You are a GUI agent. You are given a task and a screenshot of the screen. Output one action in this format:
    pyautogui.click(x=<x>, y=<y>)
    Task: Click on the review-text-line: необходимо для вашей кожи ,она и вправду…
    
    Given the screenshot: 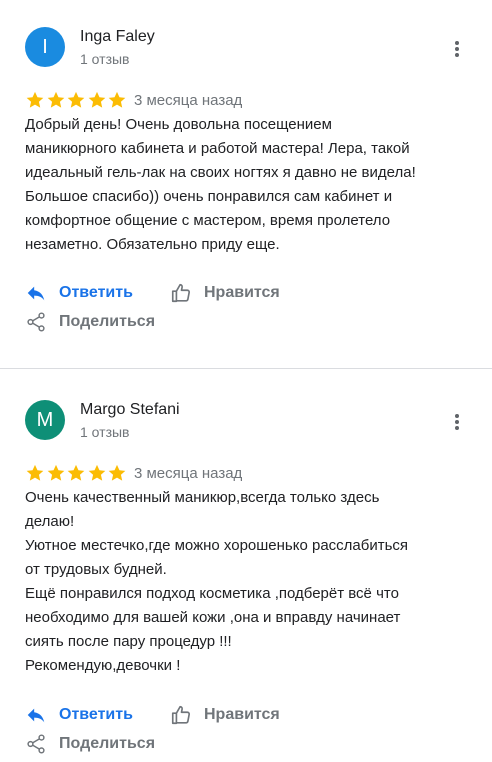 What is the action you would take?
    pyautogui.click(x=213, y=617)
    